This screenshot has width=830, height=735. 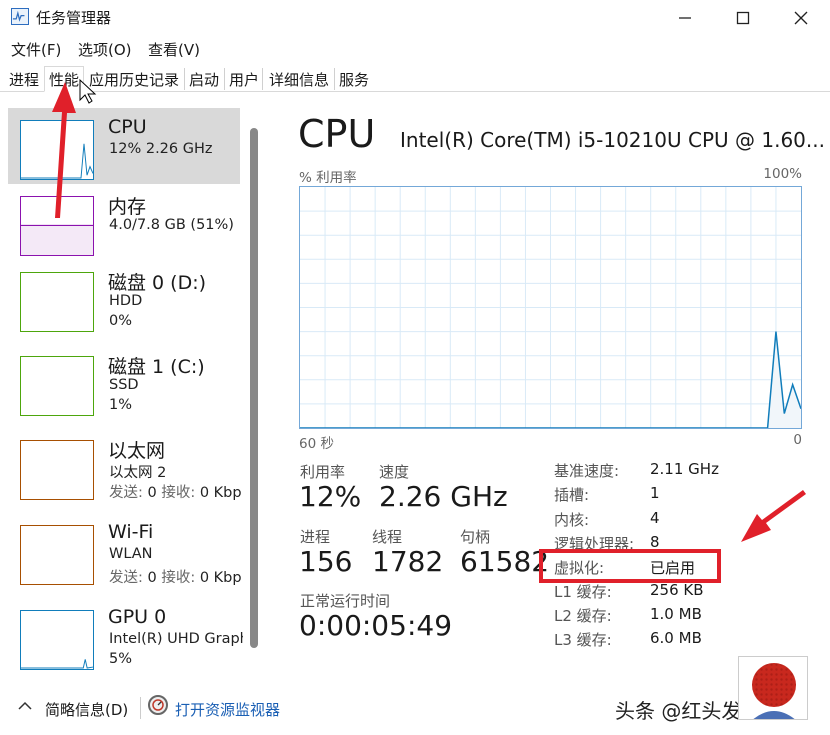 I want to click on threads-value: 1782, so click(x=408, y=561).